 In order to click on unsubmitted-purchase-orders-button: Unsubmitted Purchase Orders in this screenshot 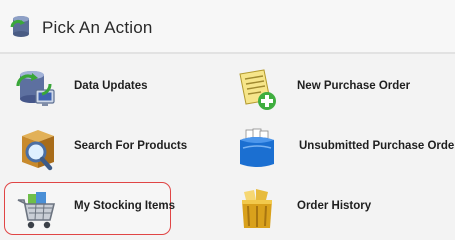, I will do `click(344, 151)`.